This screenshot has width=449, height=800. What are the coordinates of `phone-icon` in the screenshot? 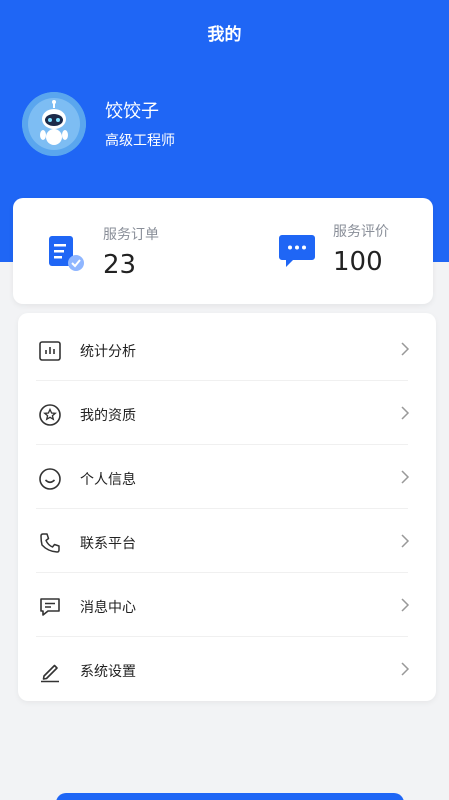 It's located at (50, 543).